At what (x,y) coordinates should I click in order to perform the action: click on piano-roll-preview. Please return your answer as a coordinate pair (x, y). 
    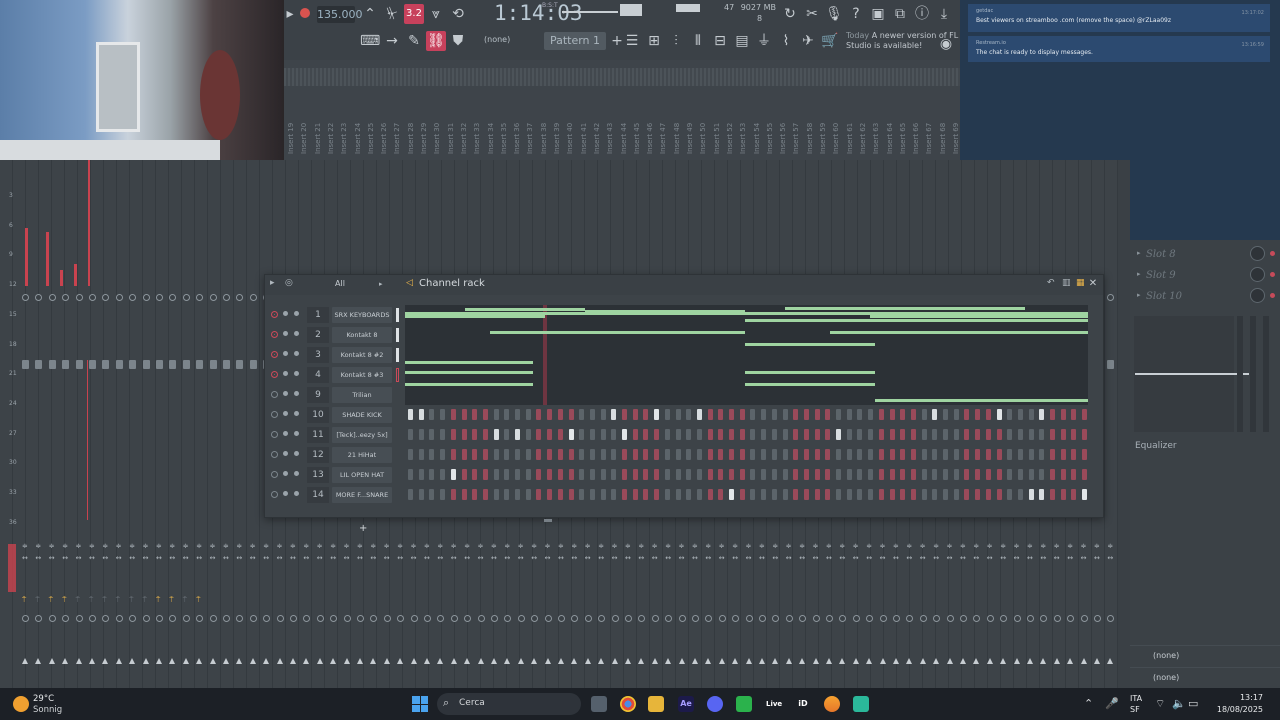
    Looking at the image, I should click on (746, 355).